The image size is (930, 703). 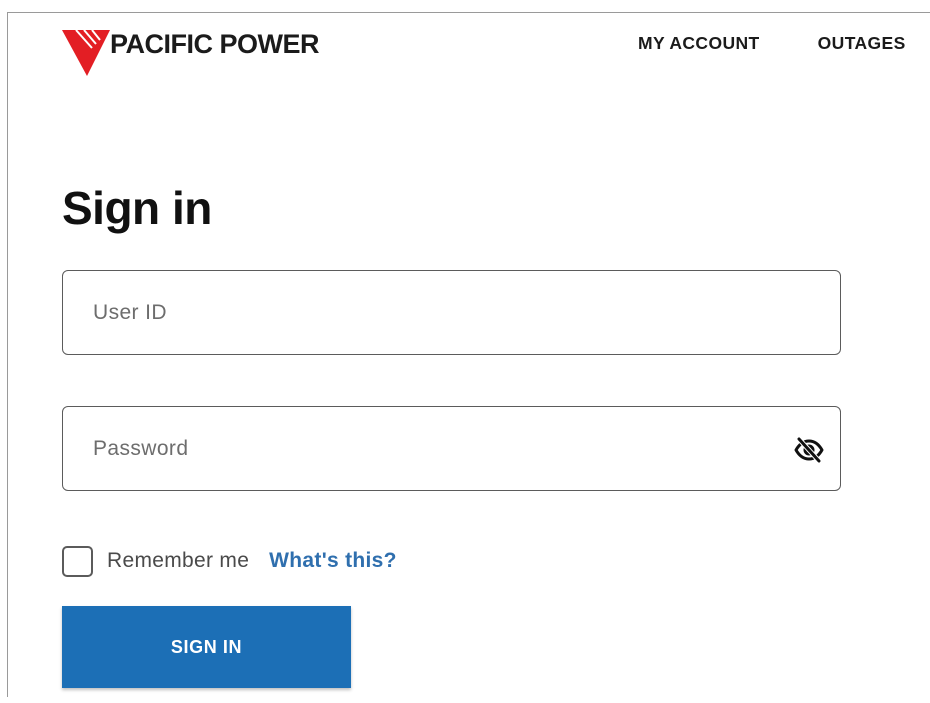 I want to click on remember-me-row: Remember me What's this?, so click(x=229, y=561).